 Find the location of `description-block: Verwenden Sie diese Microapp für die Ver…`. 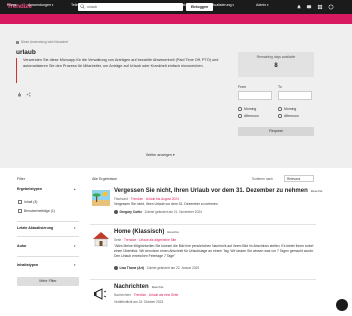

description-block: Verwenden Sie diese Microapp für die Ver… is located at coordinates (118, 70).